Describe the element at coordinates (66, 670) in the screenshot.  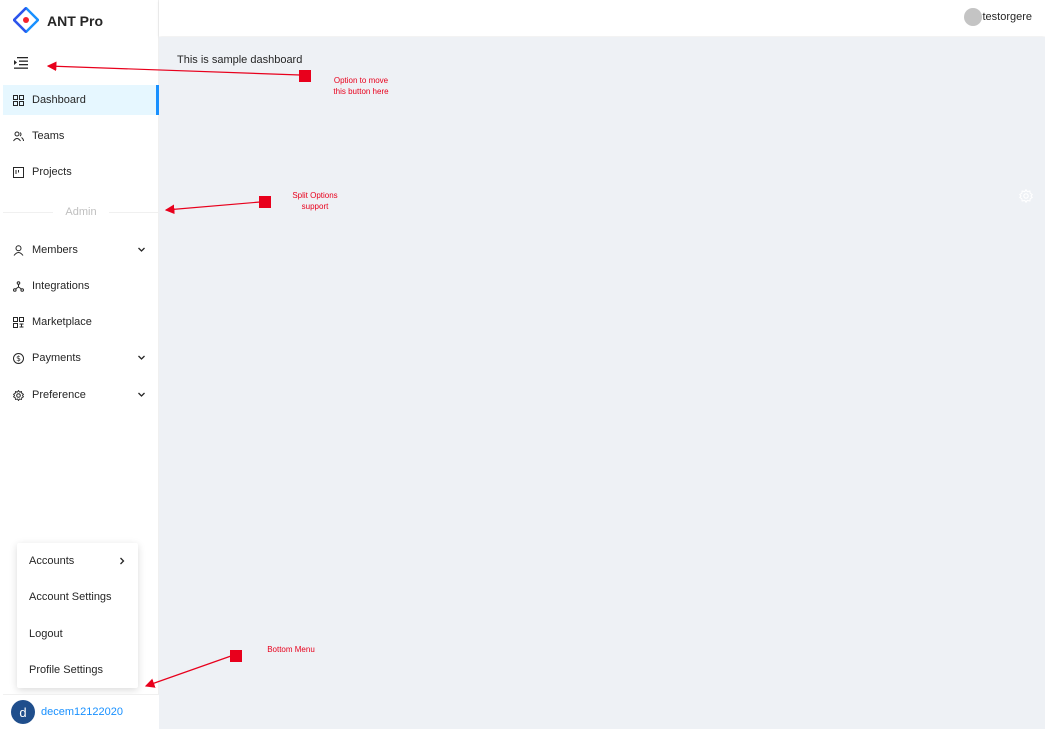
I see `menu-item-label: Profile Settings` at that location.